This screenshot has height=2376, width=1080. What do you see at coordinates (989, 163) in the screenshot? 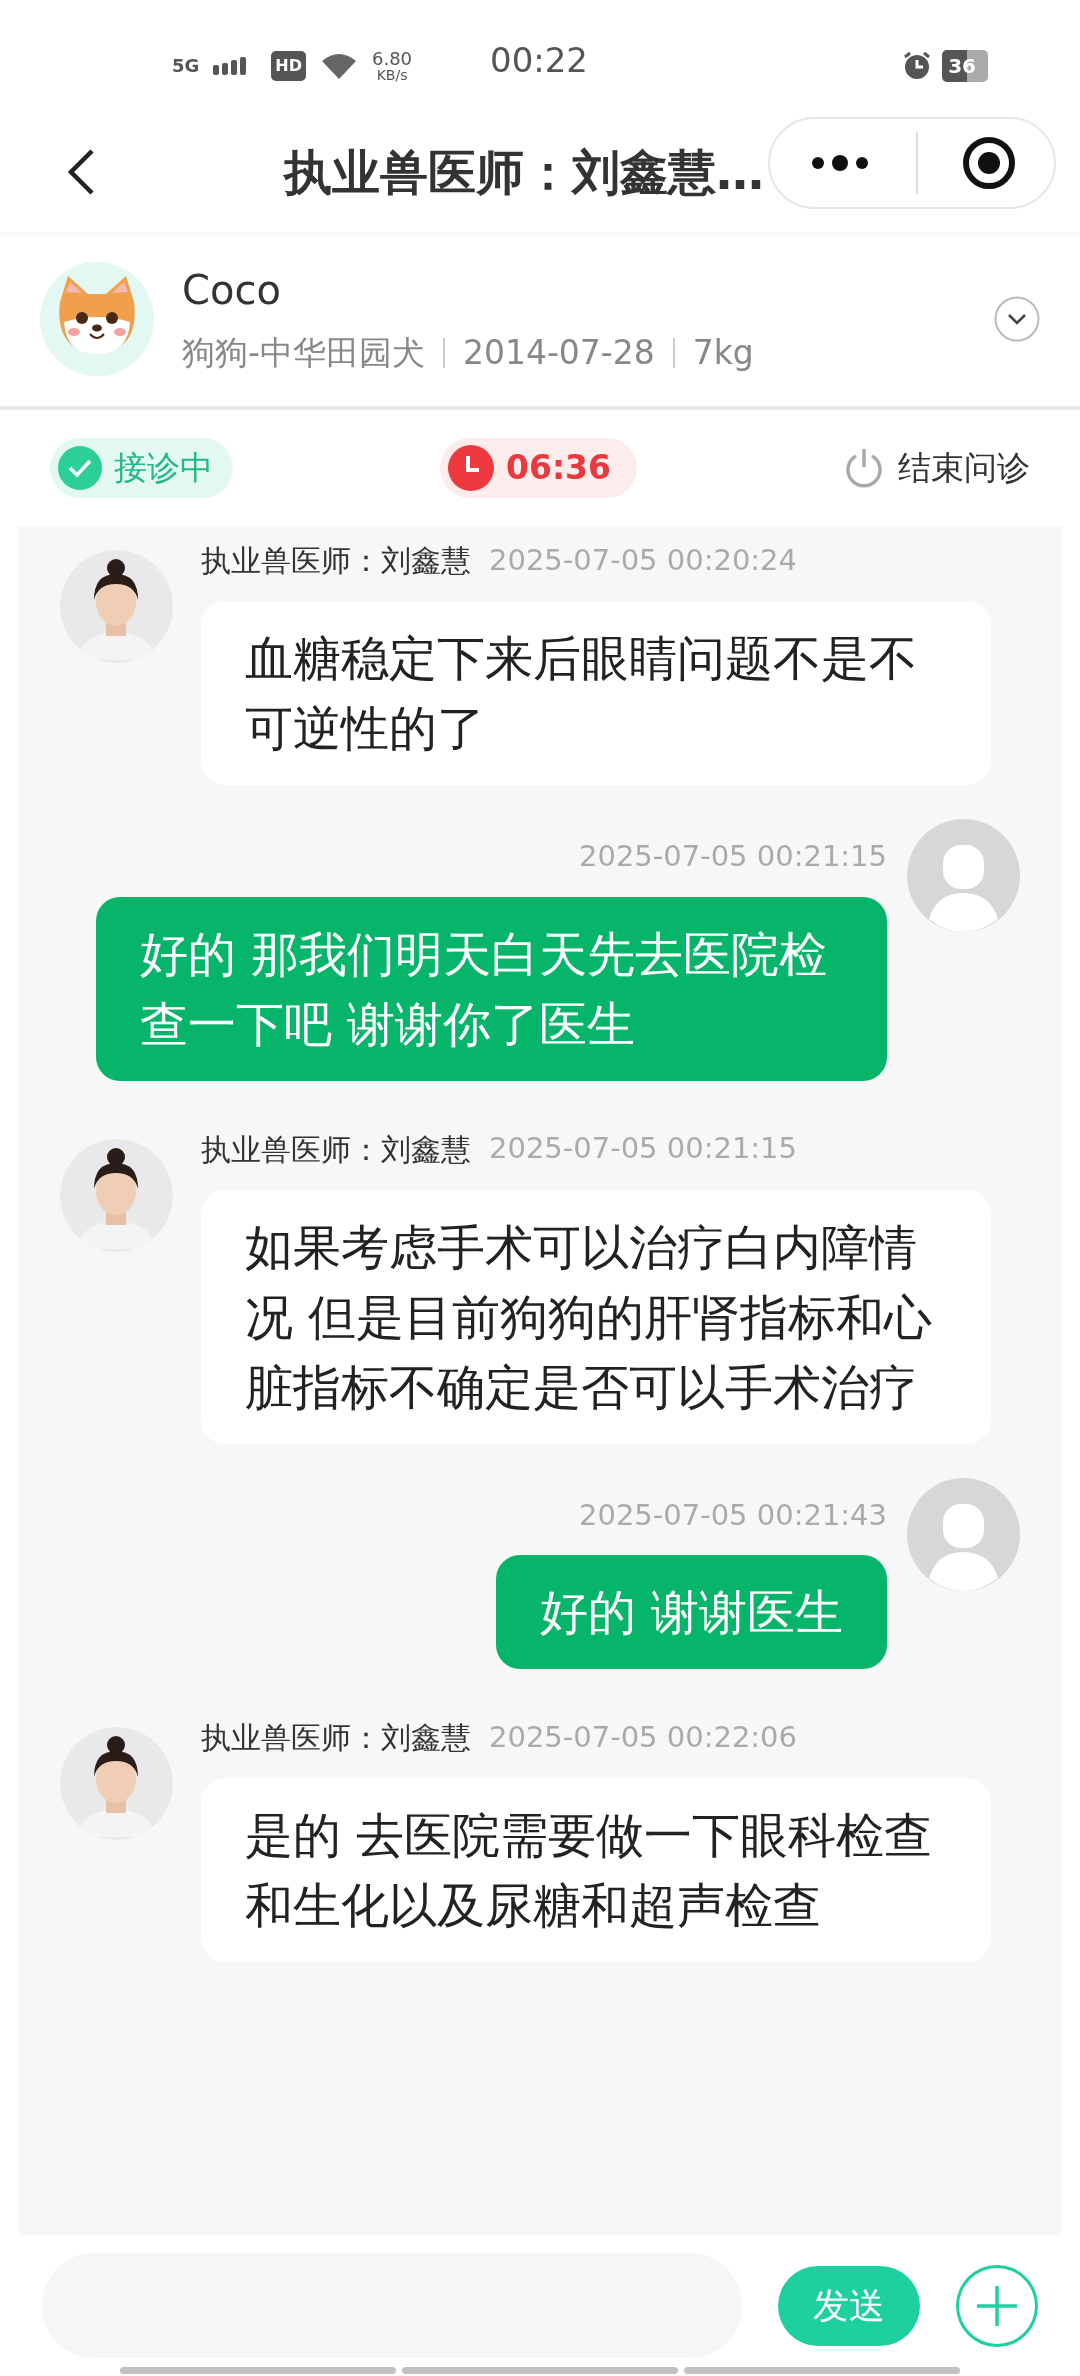
I see `target-icon` at bounding box center [989, 163].